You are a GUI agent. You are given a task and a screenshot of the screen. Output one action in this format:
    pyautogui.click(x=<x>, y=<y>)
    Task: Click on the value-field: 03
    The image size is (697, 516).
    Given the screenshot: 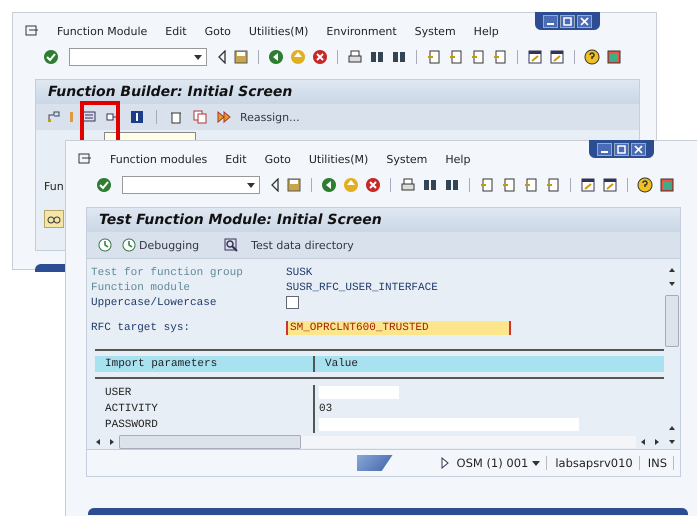 What is the action you would take?
    pyautogui.click(x=325, y=409)
    